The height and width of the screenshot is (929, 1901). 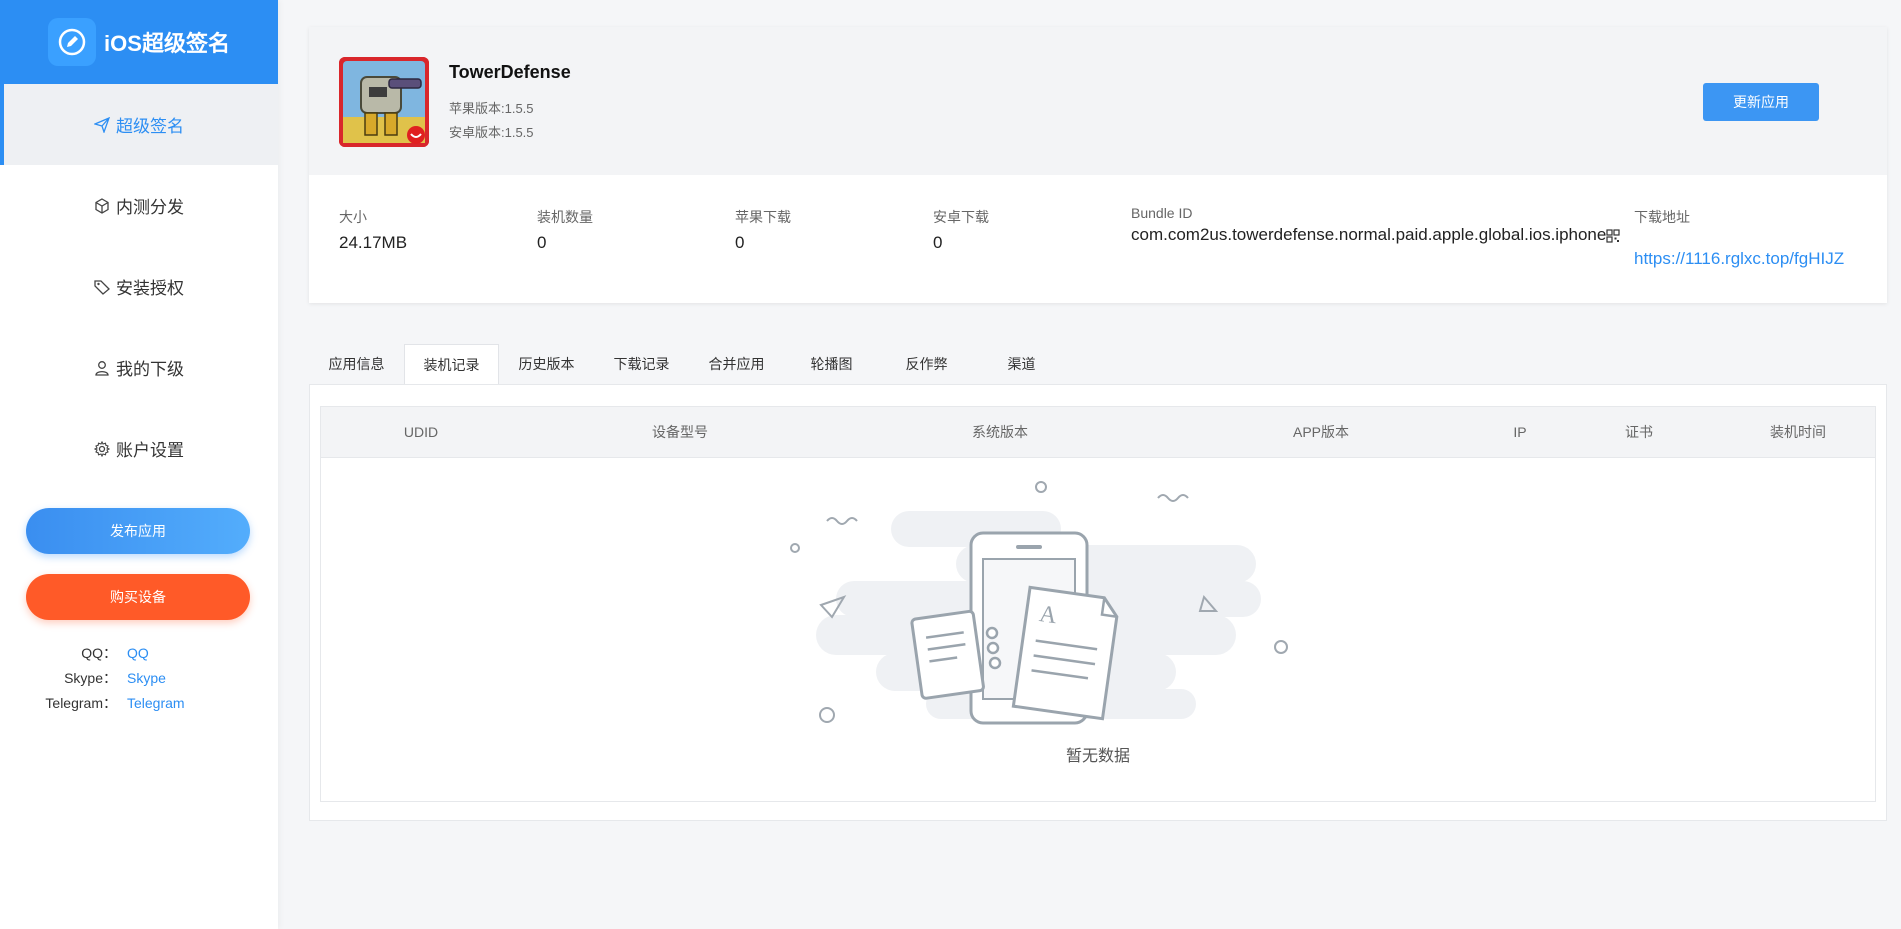 What do you see at coordinates (451, 364) in the screenshot?
I see `tab-install-records: 装机记录` at bounding box center [451, 364].